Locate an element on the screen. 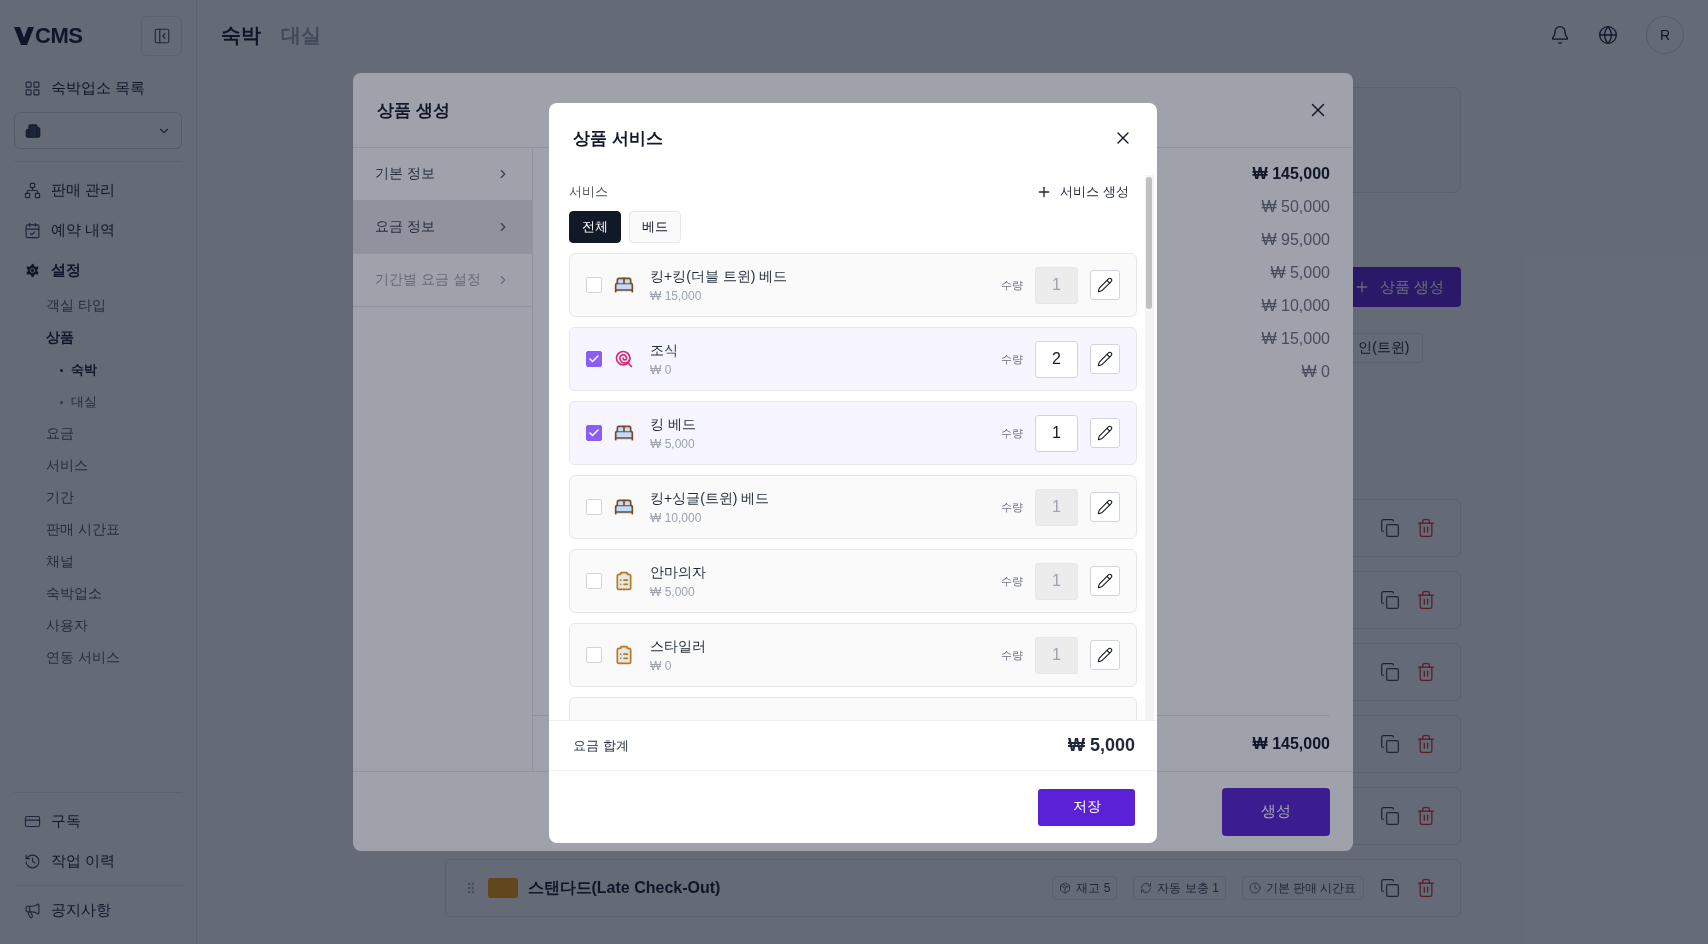 The height and width of the screenshot is (944, 1708). check-icon is located at coordinates (594, 433).